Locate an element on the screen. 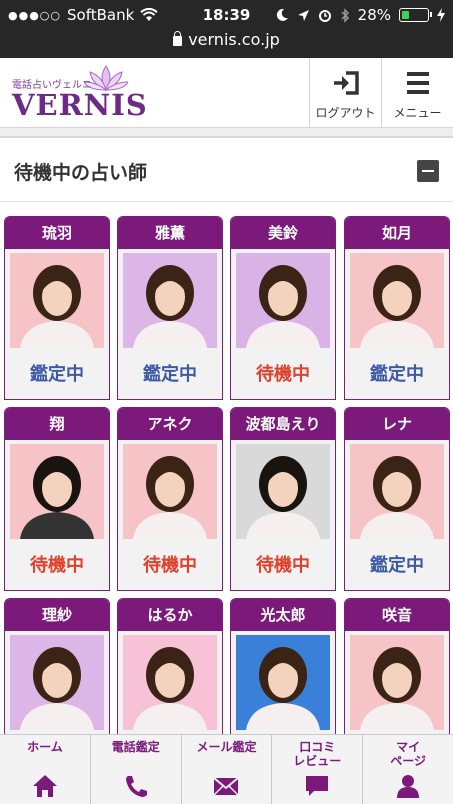  person-icon is located at coordinates (408, 786).